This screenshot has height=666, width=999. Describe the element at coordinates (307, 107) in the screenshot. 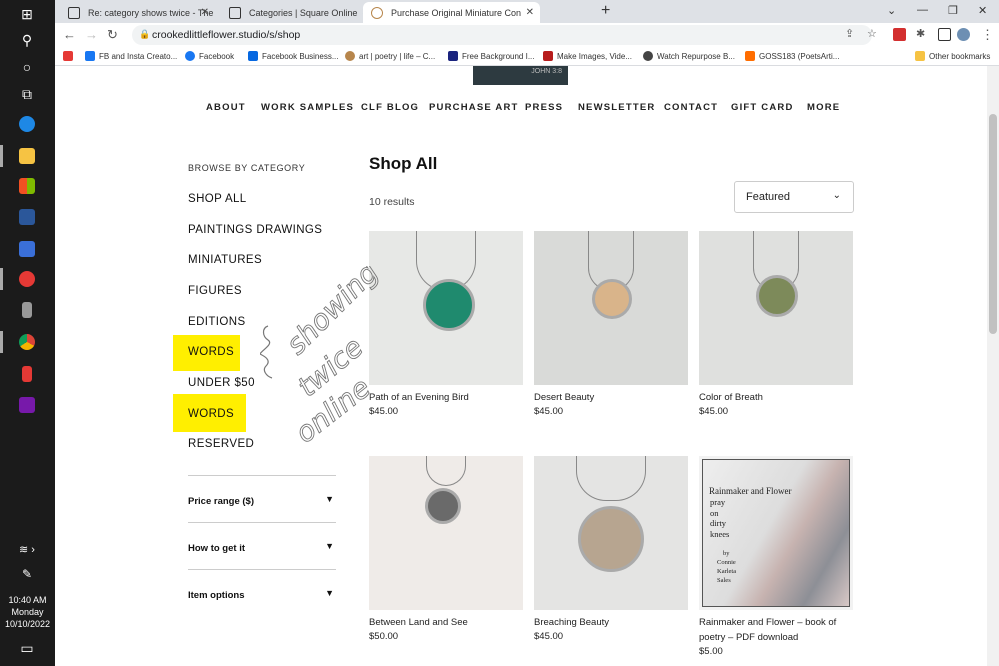

I see `nav-work-samples: WORK SAMPLES` at that location.